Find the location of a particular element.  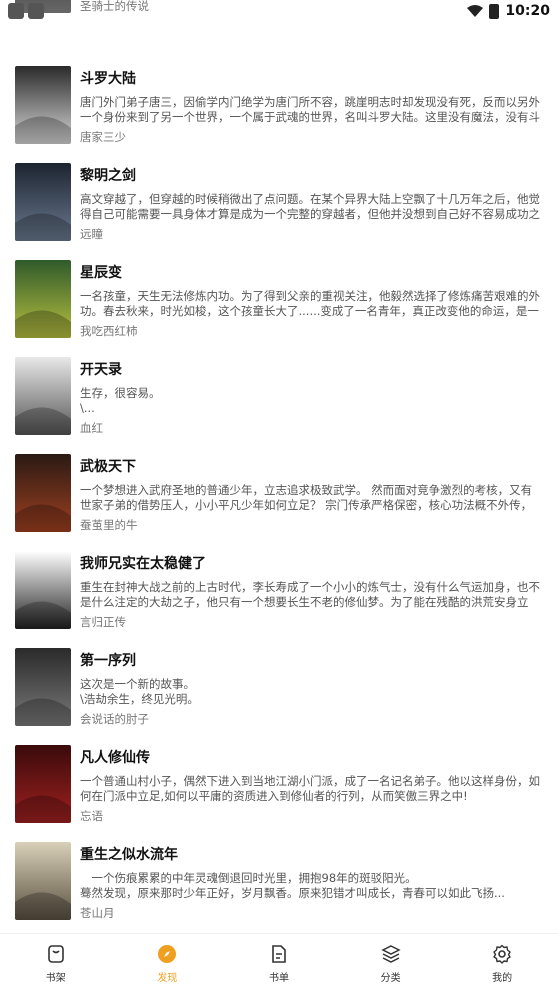

nav-label: 书架 is located at coordinates (55, 978).